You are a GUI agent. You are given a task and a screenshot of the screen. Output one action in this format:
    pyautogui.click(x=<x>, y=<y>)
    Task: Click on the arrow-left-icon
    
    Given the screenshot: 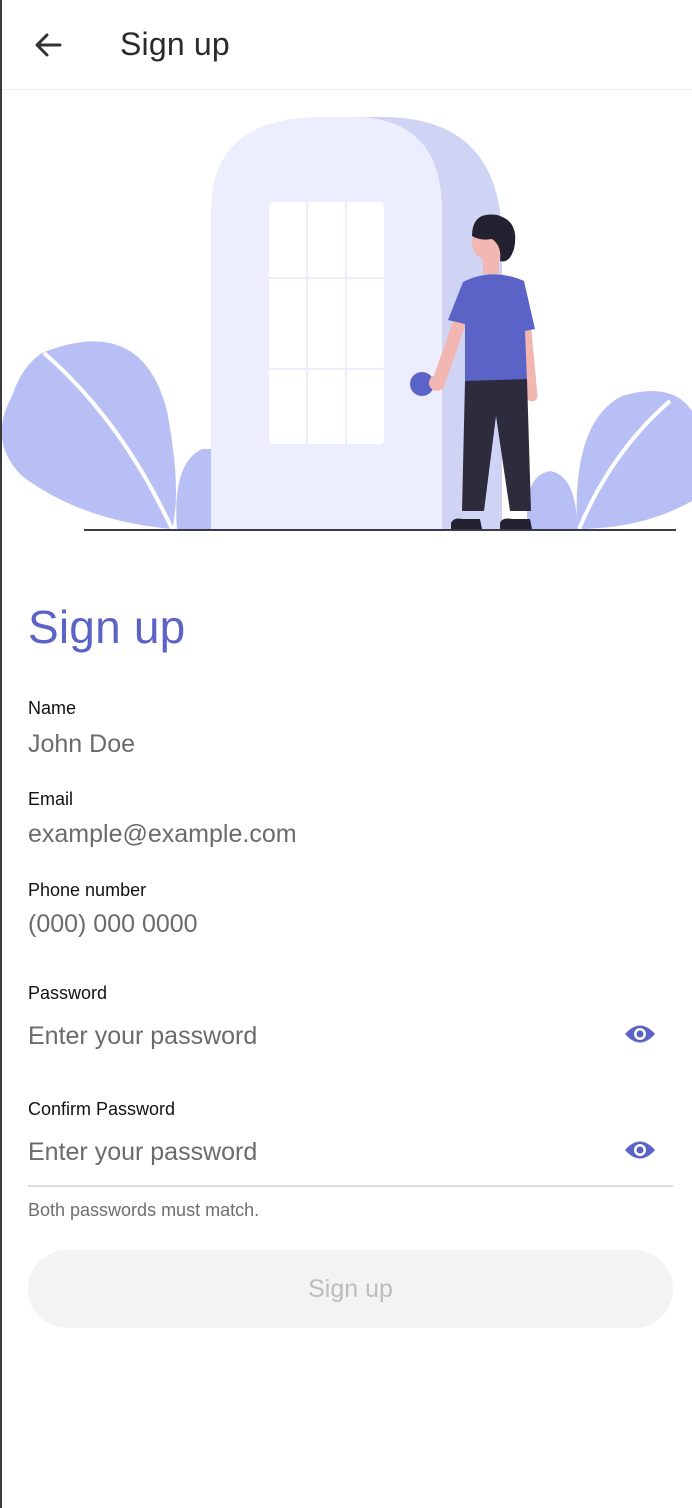 What is the action you would take?
    pyautogui.click(x=48, y=45)
    